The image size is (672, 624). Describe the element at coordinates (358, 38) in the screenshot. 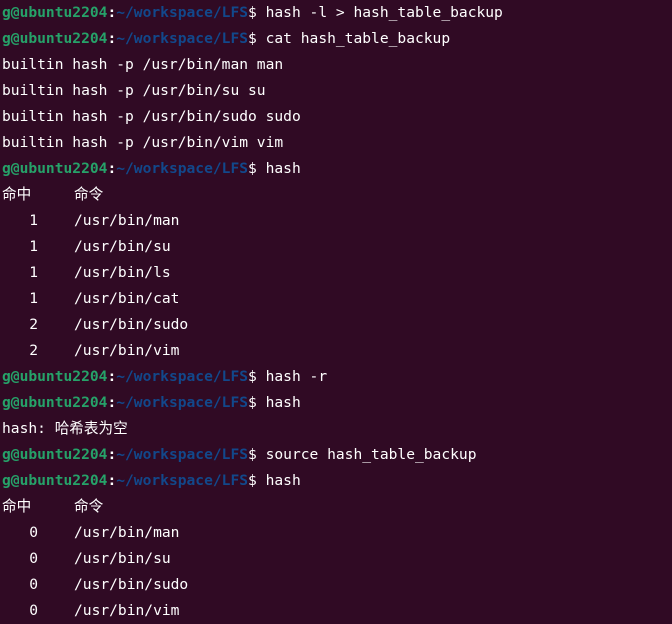

I see `command-text: cat hash_table_backup` at that location.